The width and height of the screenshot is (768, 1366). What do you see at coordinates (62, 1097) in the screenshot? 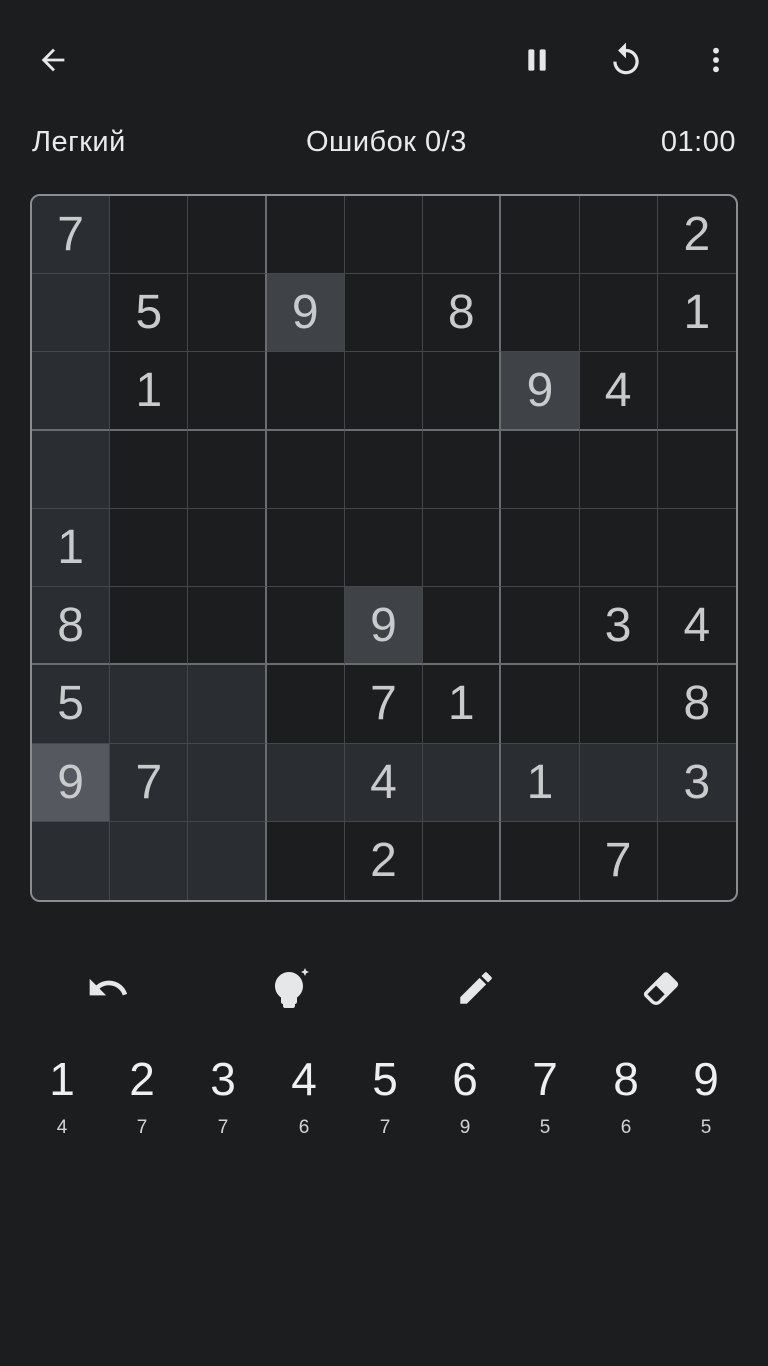
I see `numpad-key-1: 14` at bounding box center [62, 1097].